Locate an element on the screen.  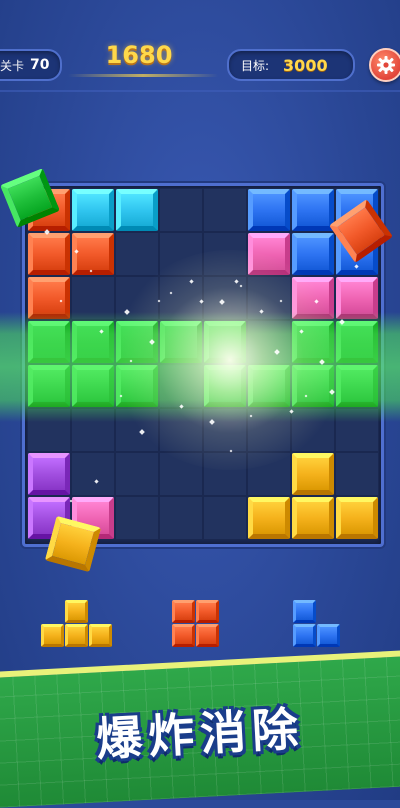
score-underline is located at coordinates (143, 75).